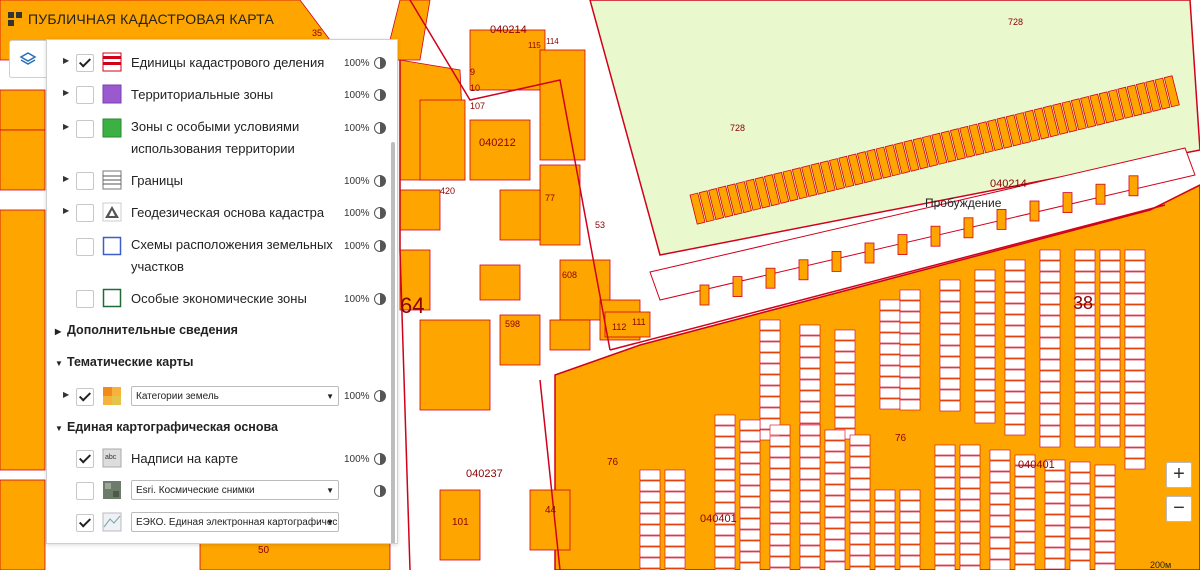 The image size is (1200, 570). What do you see at coordinates (901, 438) in the screenshot?
I see `map-label: 76` at bounding box center [901, 438].